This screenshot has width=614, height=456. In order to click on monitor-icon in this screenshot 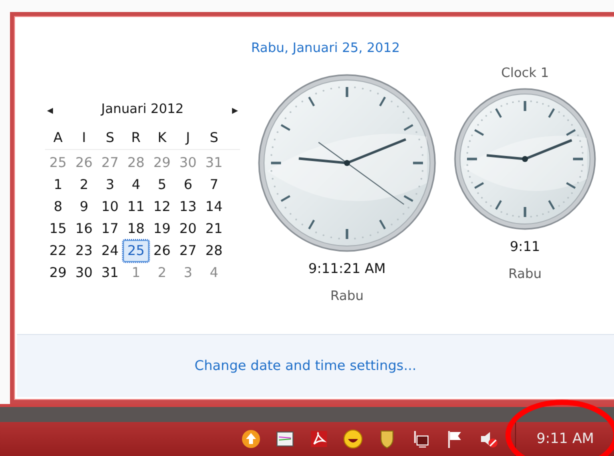, I will do `click(285, 439)`.